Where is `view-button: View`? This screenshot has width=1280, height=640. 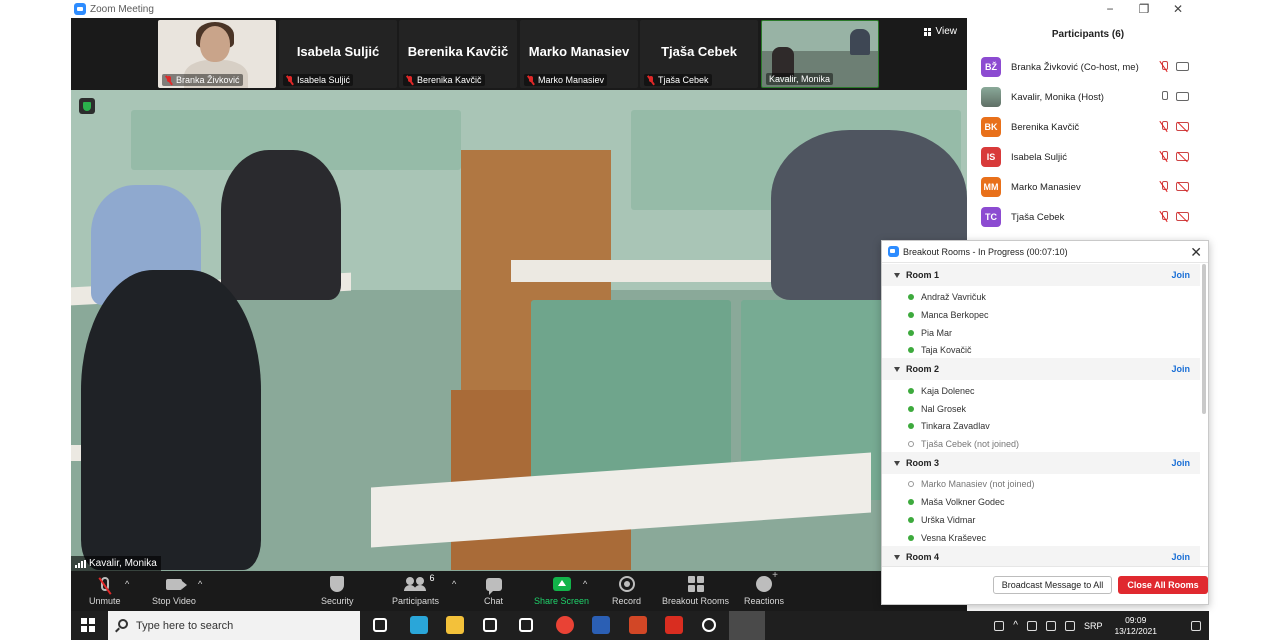
view-button: View is located at coordinates (940, 31).